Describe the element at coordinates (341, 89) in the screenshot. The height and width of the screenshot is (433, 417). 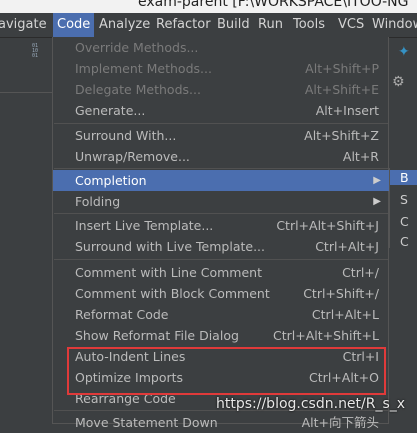
I see `menu-item-shortcut: Alt+Shift+E` at that location.